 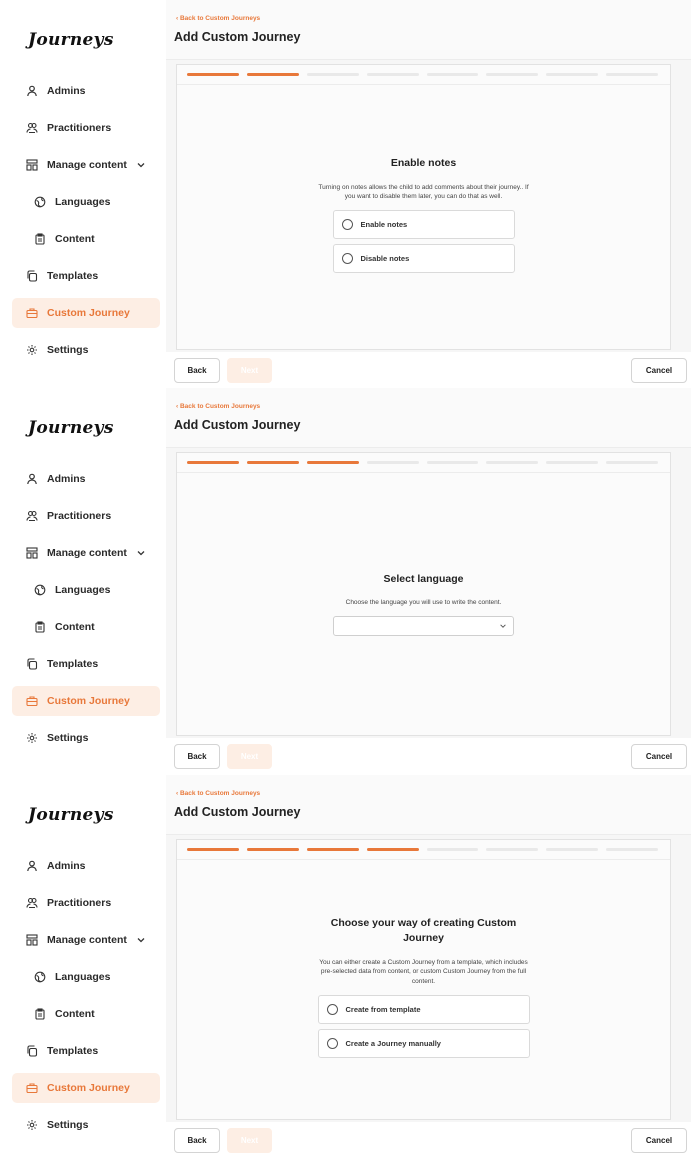 I want to click on create-manually-option: Create a Journey manually, so click(x=423, y=1043).